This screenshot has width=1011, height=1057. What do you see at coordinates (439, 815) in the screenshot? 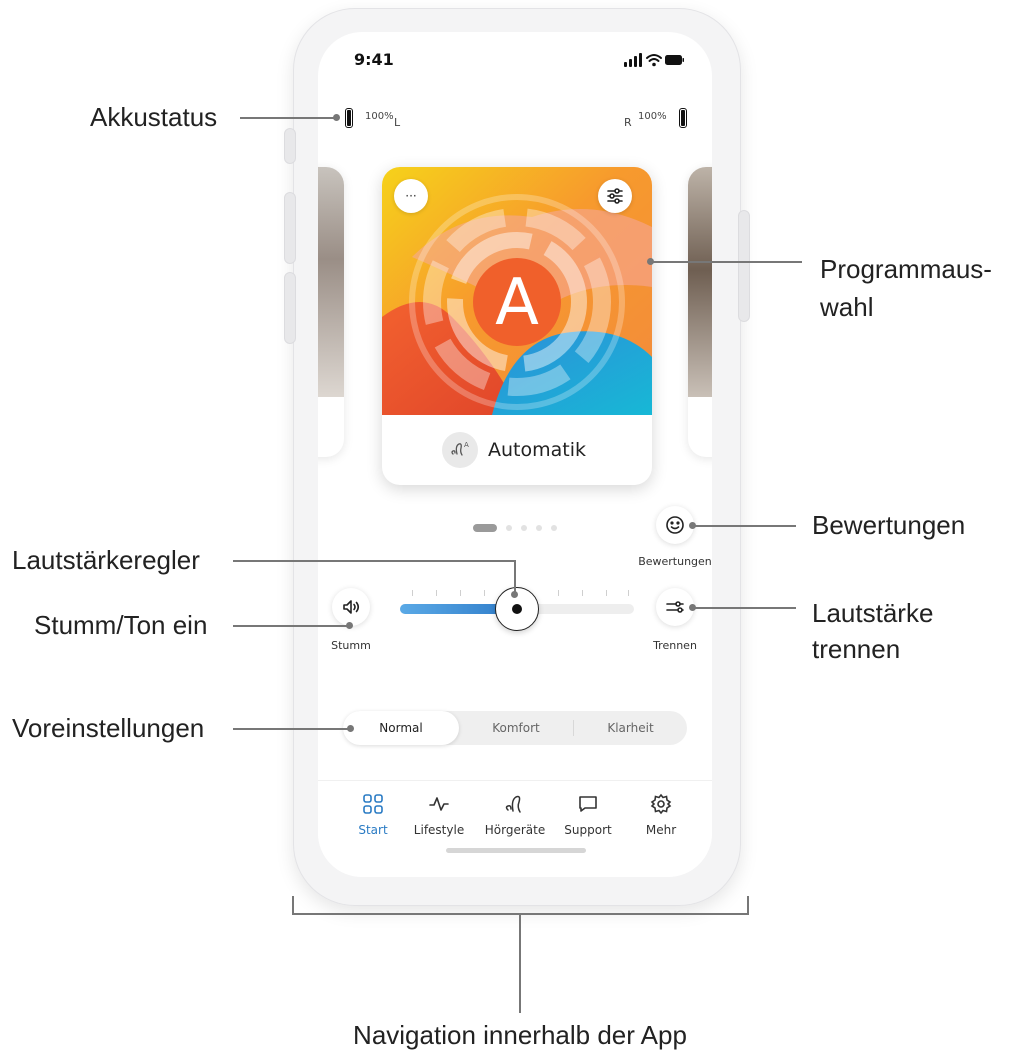
I see `tab-lifestyle: Lifestyle` at bounding box center [439, 815].